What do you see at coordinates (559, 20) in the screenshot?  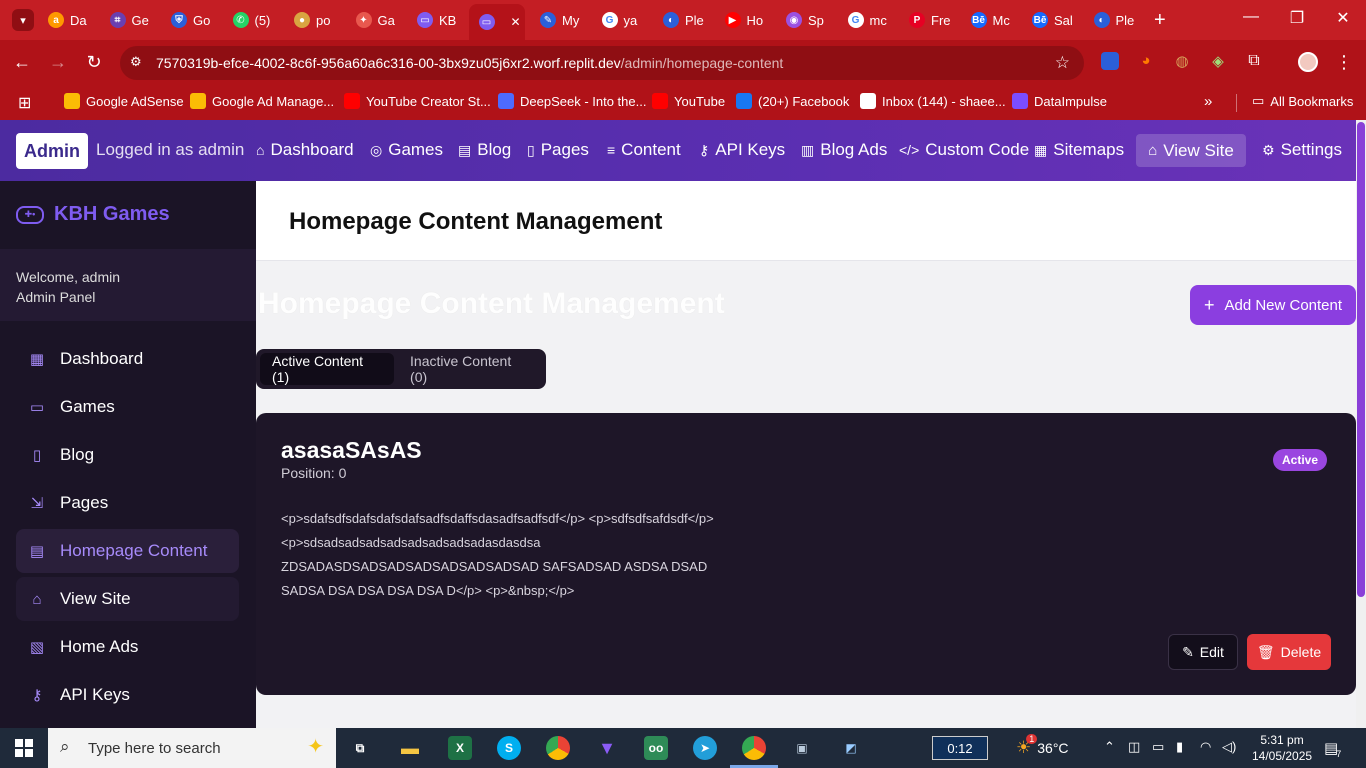 I see `browser-tab: ✎ My` at bounding box center [559, 20].